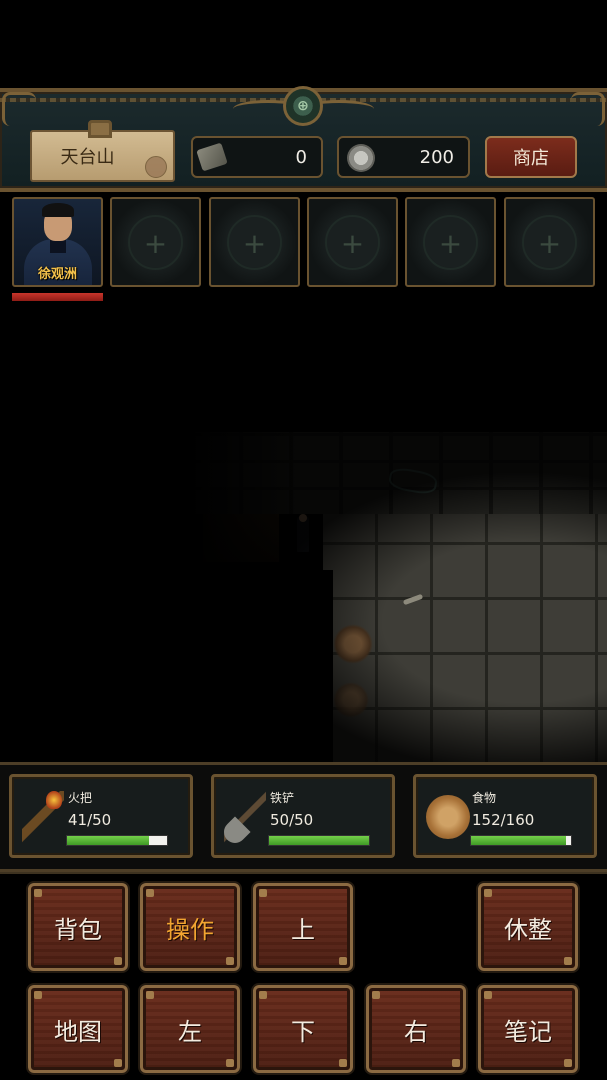  I want to click on ticket-count: 0, so click(301, 157).